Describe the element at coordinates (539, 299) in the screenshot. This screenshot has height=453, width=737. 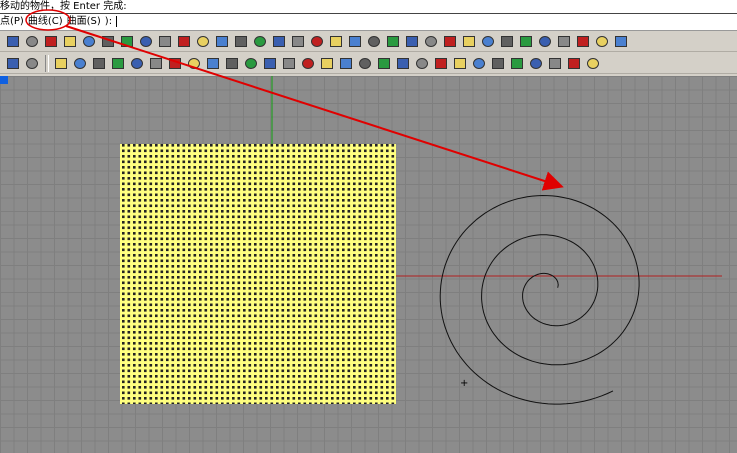
I see `spiral-curve` at that location.